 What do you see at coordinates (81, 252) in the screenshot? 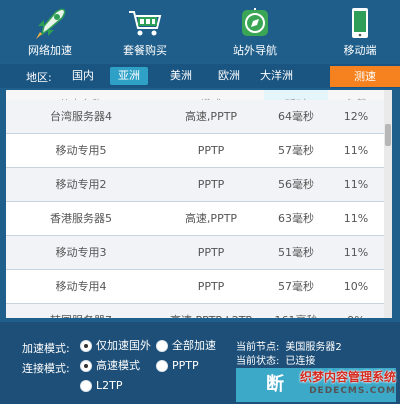
I see `cell-node-name: 移动专用3` at bounding box center [81, 252].